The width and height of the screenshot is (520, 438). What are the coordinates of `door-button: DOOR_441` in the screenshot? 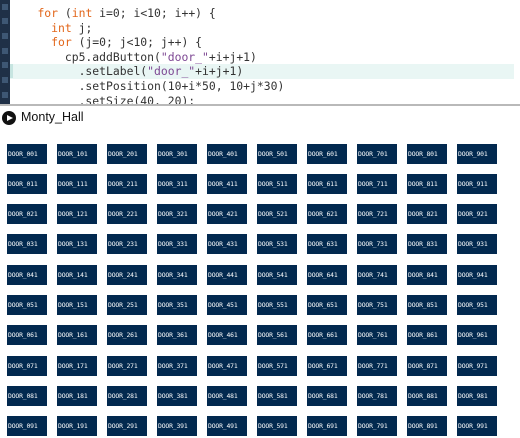 It's located at (227, 274).